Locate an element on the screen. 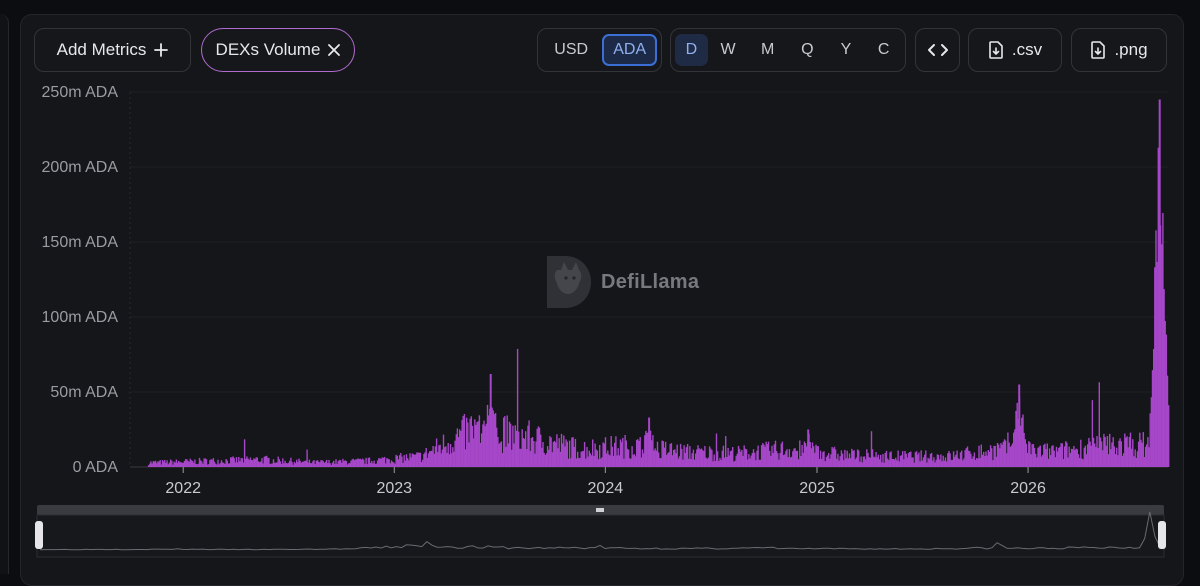 Image resolution: width=1200 pixels, height=586 pixels. y-tick-label: 50m ADA is located at coordinates (84, 392).